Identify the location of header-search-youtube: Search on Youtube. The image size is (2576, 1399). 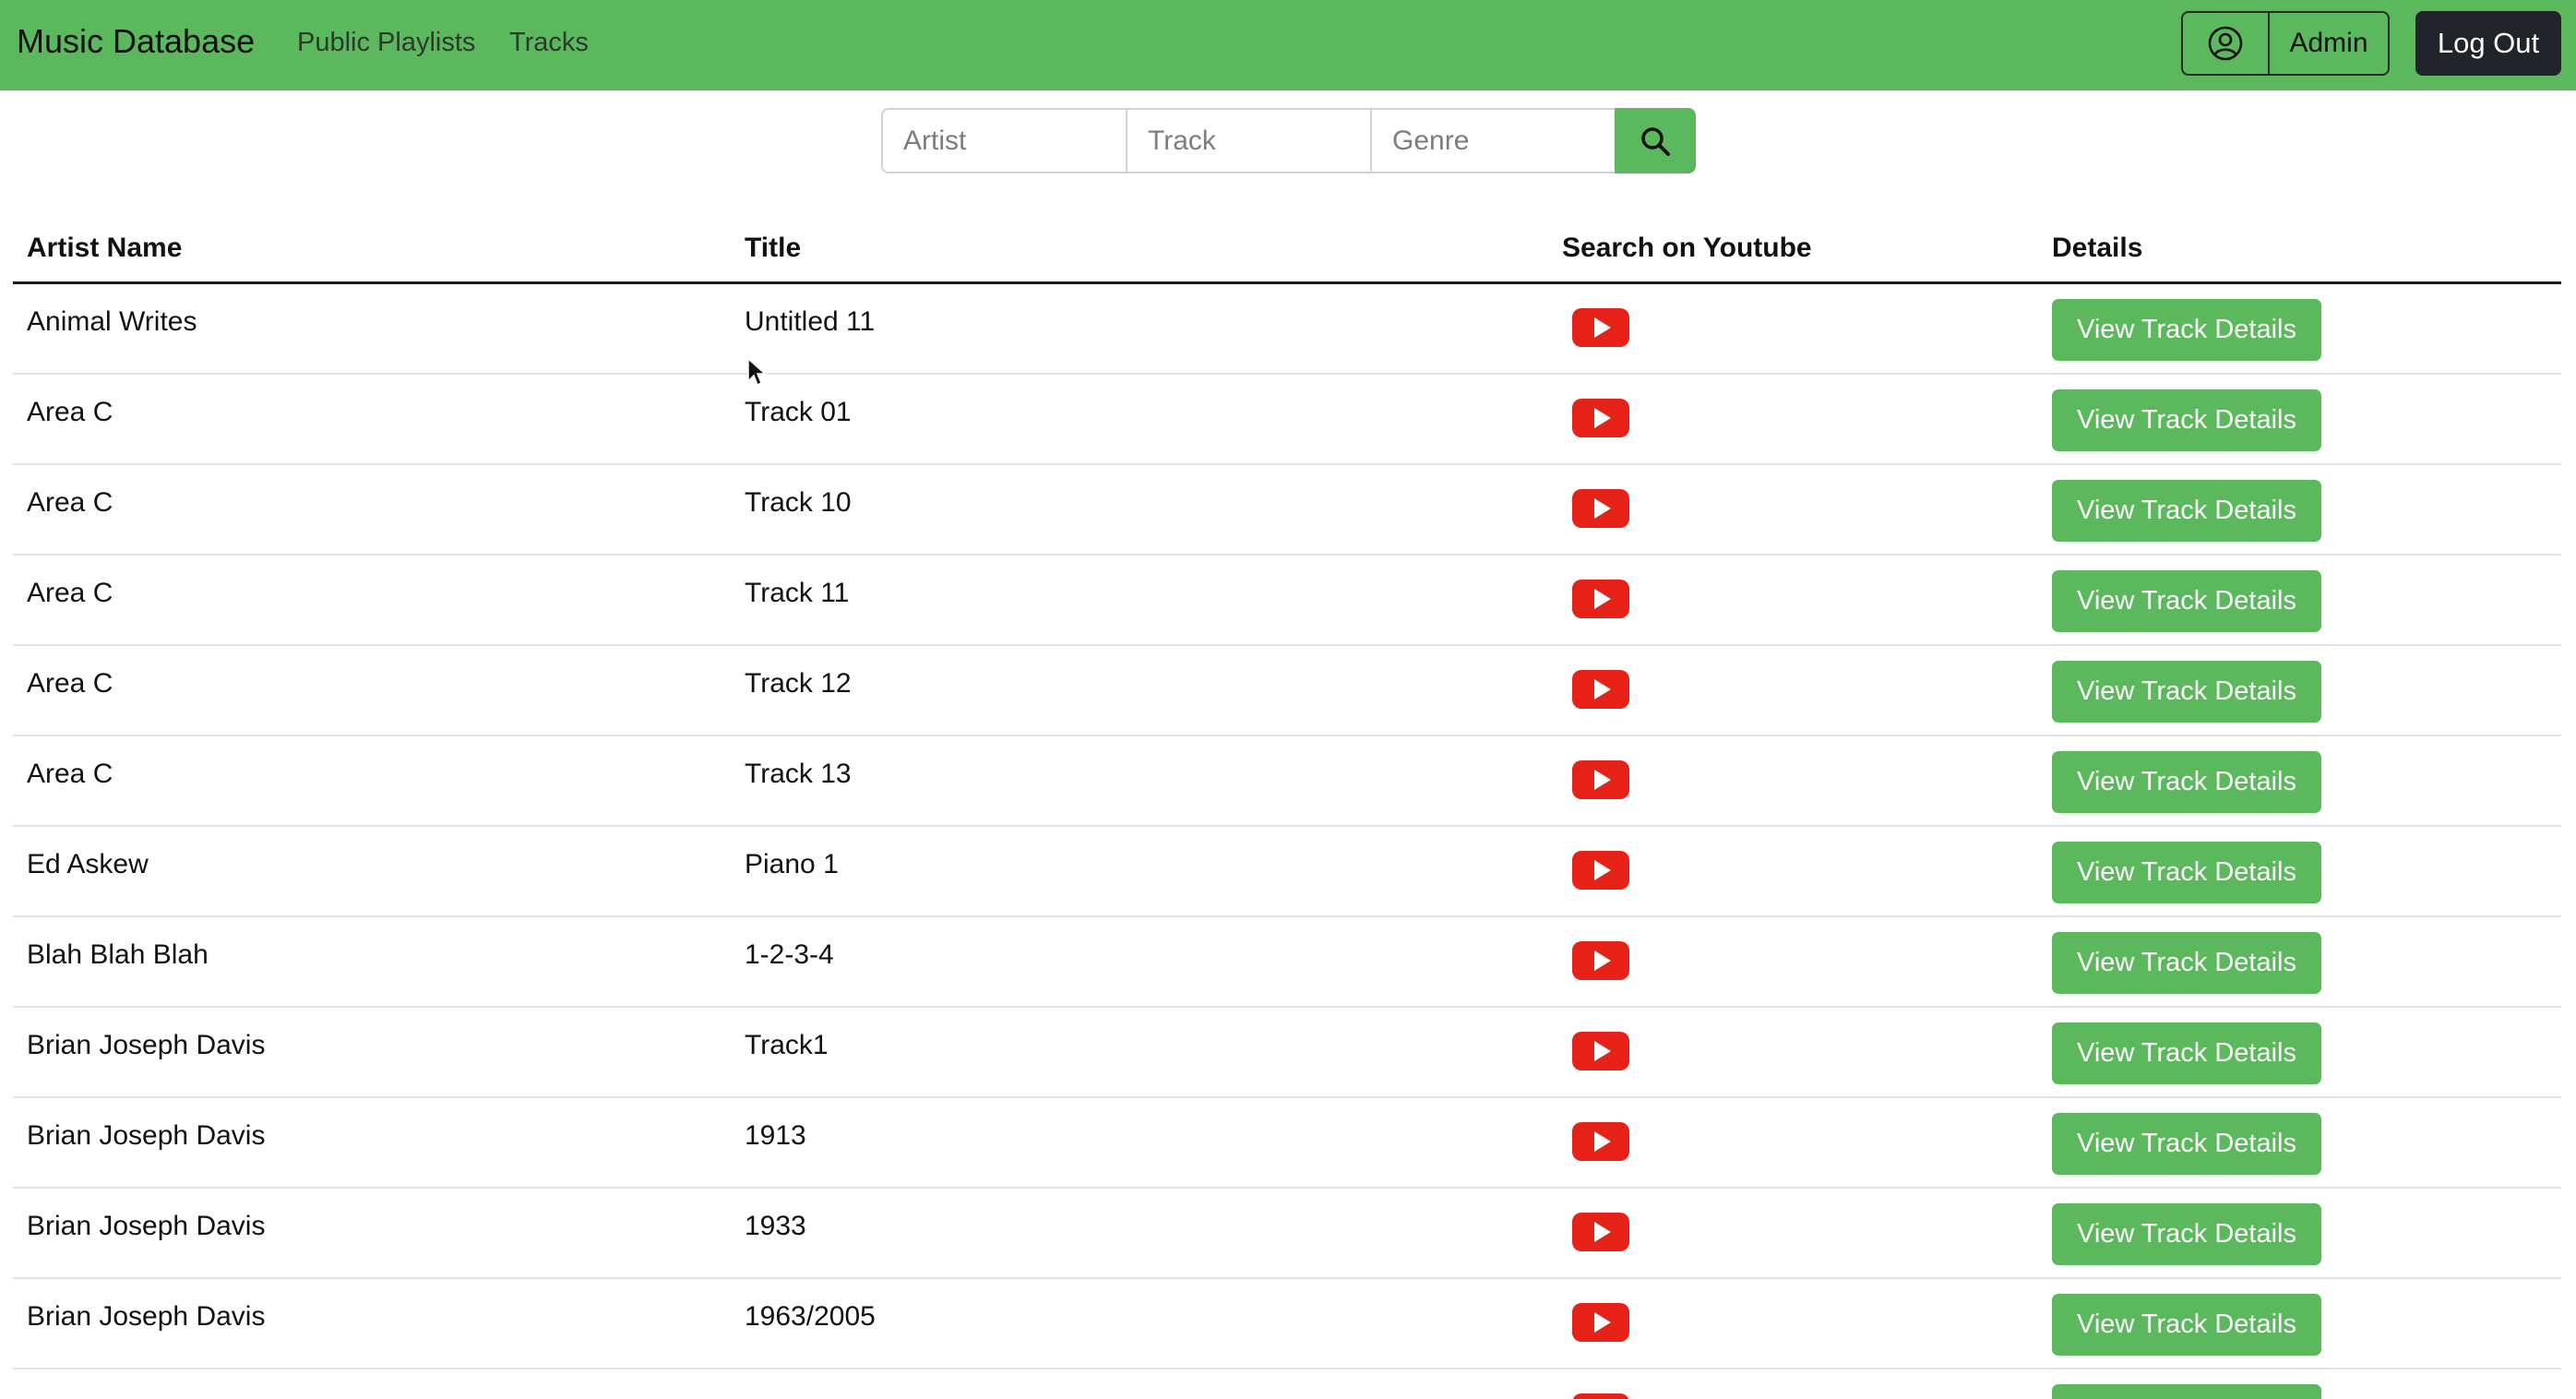
(1687, 248).